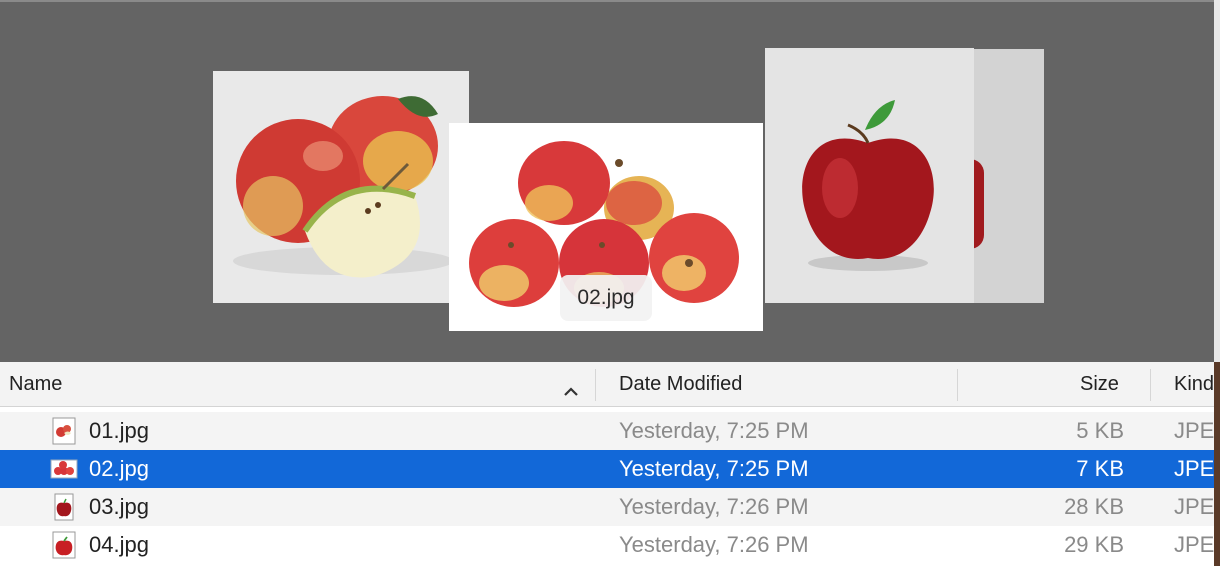 The width and height of the screenshot is (1220, 566). I want to click on top-border, so click(607, 1).